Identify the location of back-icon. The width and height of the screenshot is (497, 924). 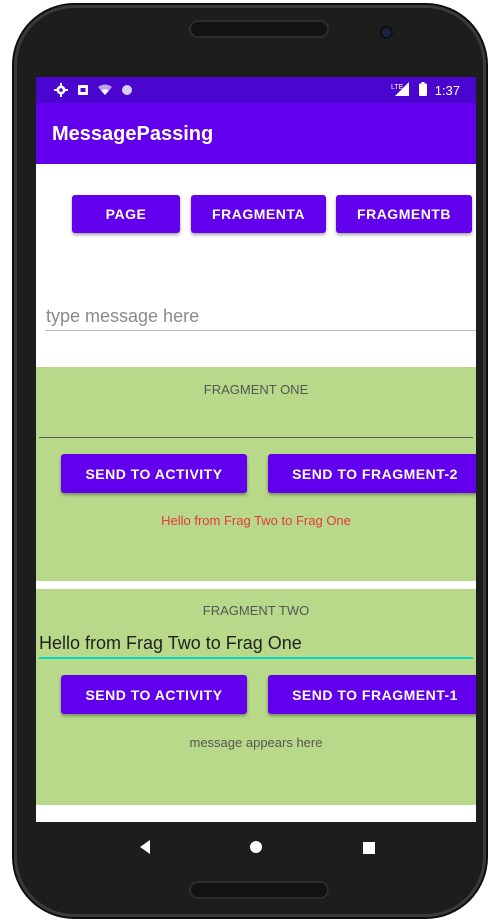
(145, 849).